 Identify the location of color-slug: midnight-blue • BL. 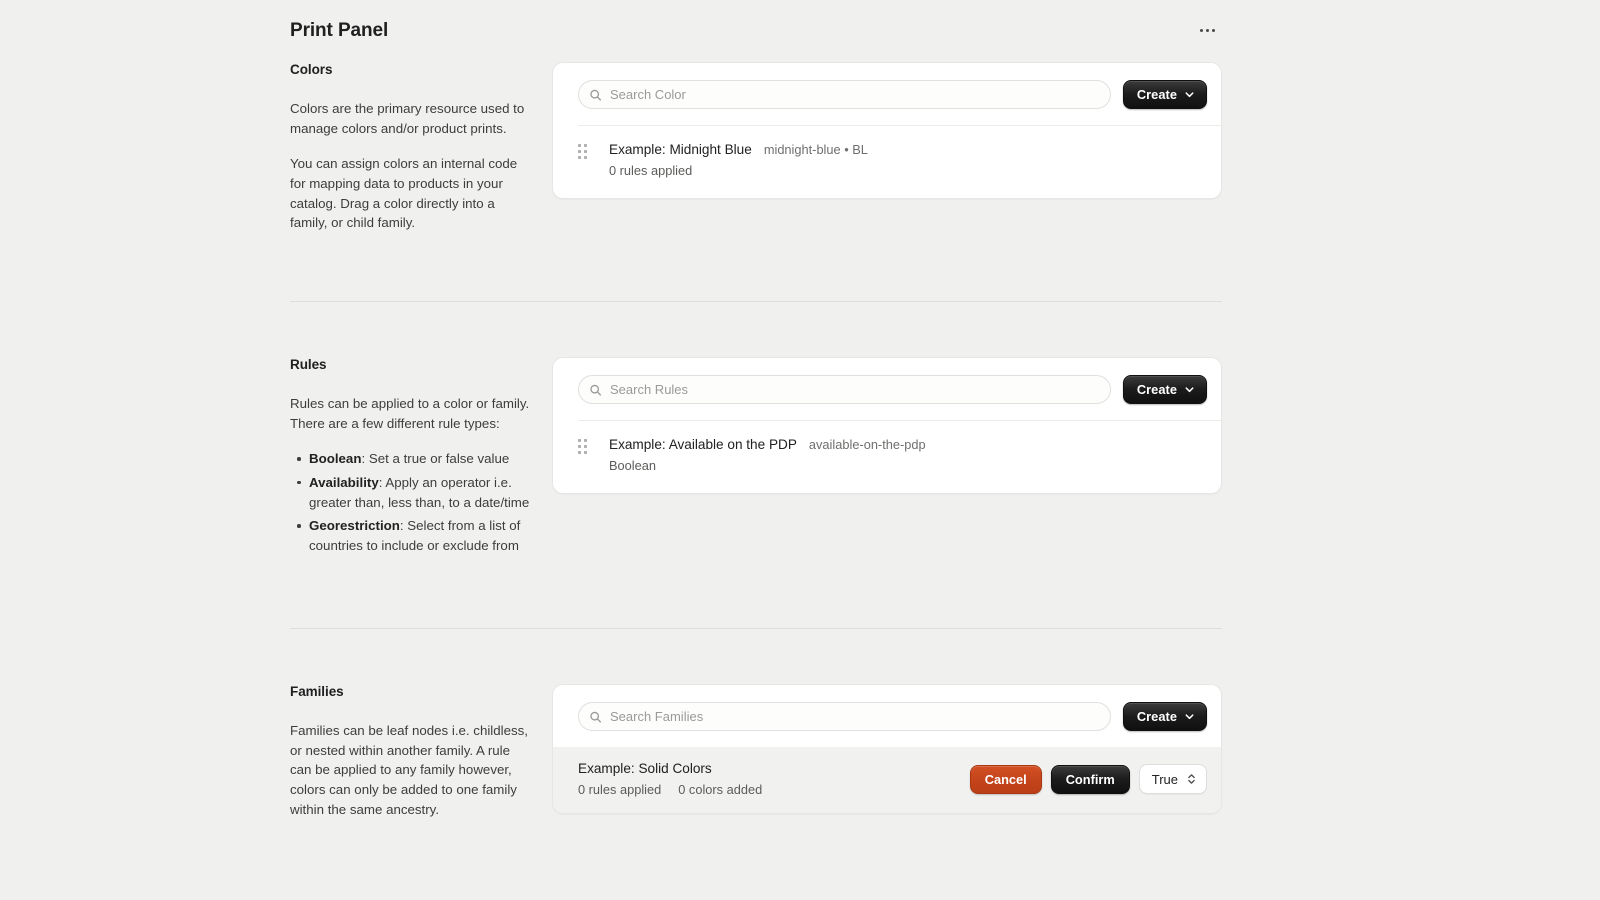
(815, 149).